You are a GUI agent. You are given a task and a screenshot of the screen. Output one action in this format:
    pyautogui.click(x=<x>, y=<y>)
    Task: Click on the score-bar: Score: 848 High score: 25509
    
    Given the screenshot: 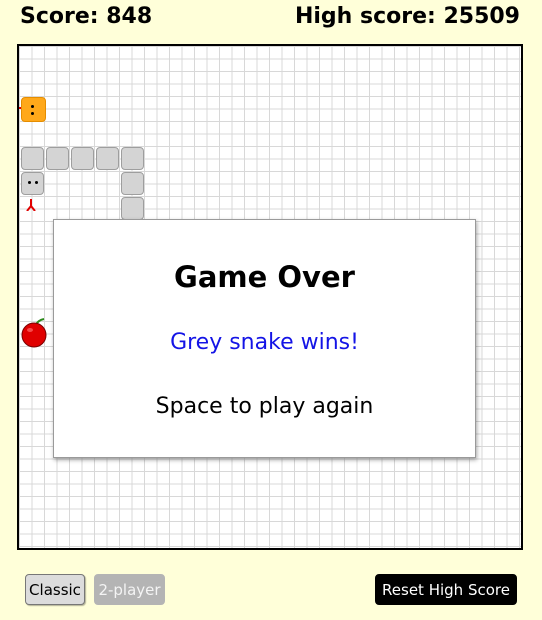 What is the action you would take?
    pyautogui.click(x=271, y=20)
    